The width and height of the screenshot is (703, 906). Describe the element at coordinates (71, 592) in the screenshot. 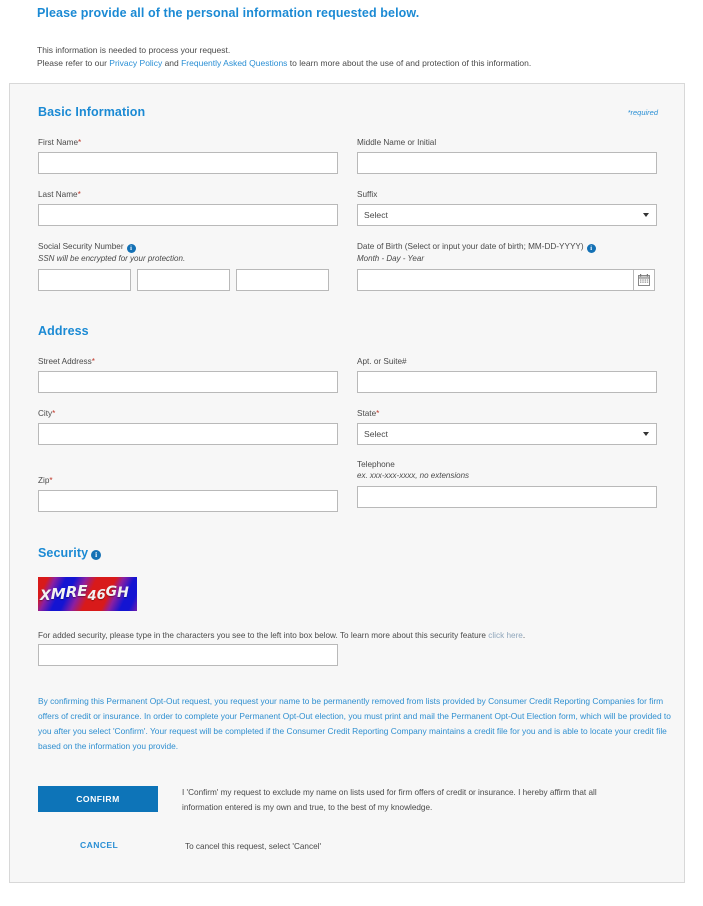

I see `captcha-char: R` at that location.